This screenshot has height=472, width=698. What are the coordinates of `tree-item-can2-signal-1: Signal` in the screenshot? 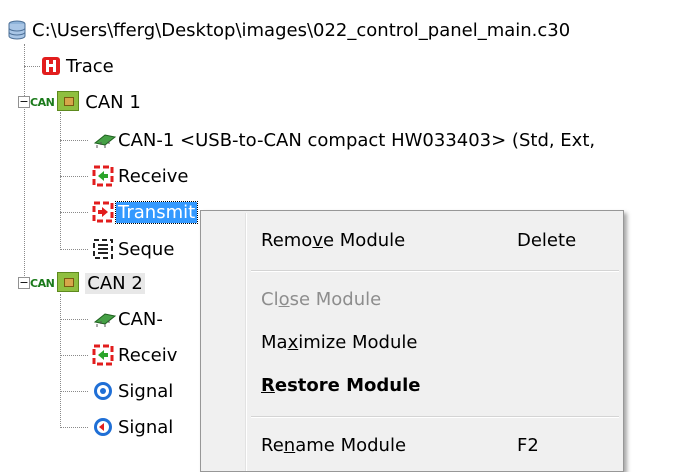 It's located at (132, 391).